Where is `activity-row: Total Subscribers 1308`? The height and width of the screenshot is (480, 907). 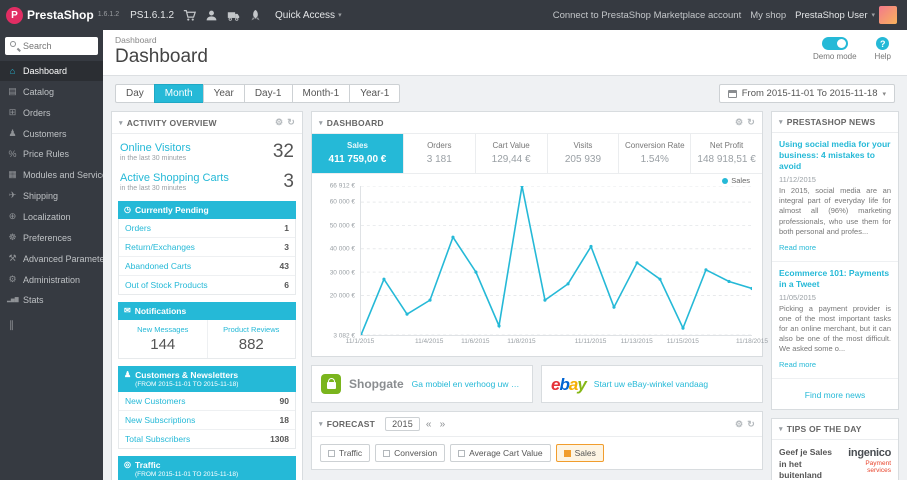
activity-row: Total Subscribers 1308 is located at coordinates (207, 439).